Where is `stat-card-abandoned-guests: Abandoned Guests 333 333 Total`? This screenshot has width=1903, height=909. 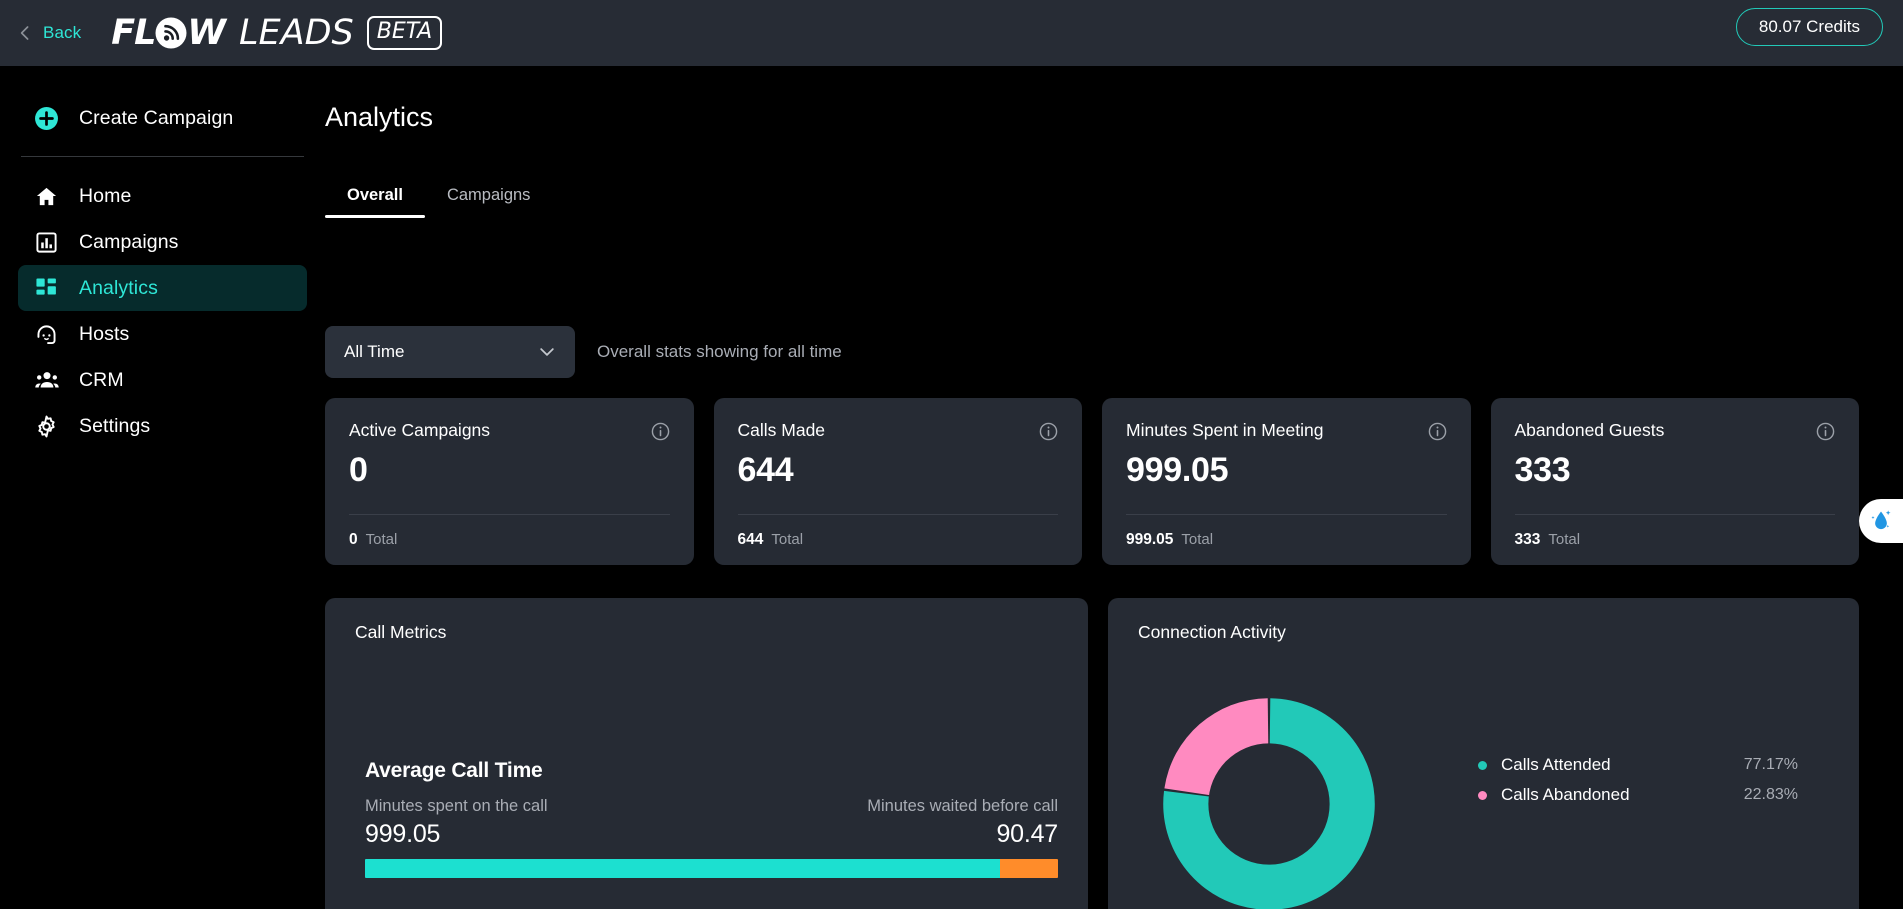
stat-card-abandoned-guests: Abandoned Guests 333 333 Total is located at coordinates (1674, 481).